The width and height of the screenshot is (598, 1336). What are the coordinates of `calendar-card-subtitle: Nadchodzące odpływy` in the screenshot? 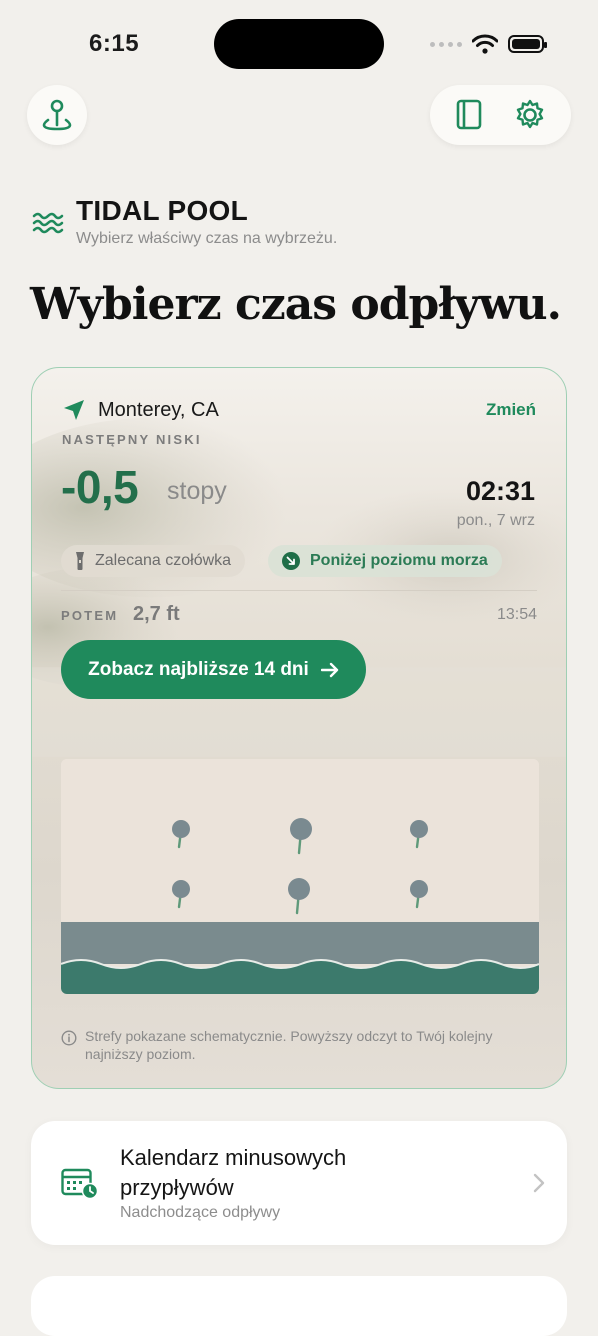 It's located at (200, 1212).